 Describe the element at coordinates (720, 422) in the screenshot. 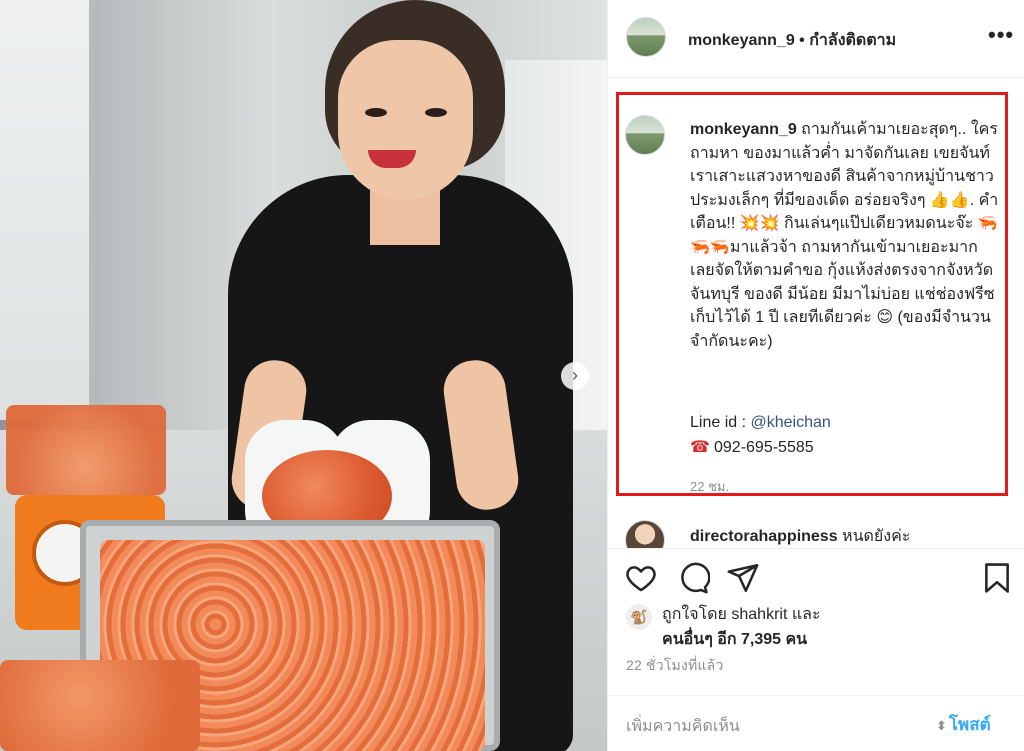

I see `line-id-label: Line id :` at that location.